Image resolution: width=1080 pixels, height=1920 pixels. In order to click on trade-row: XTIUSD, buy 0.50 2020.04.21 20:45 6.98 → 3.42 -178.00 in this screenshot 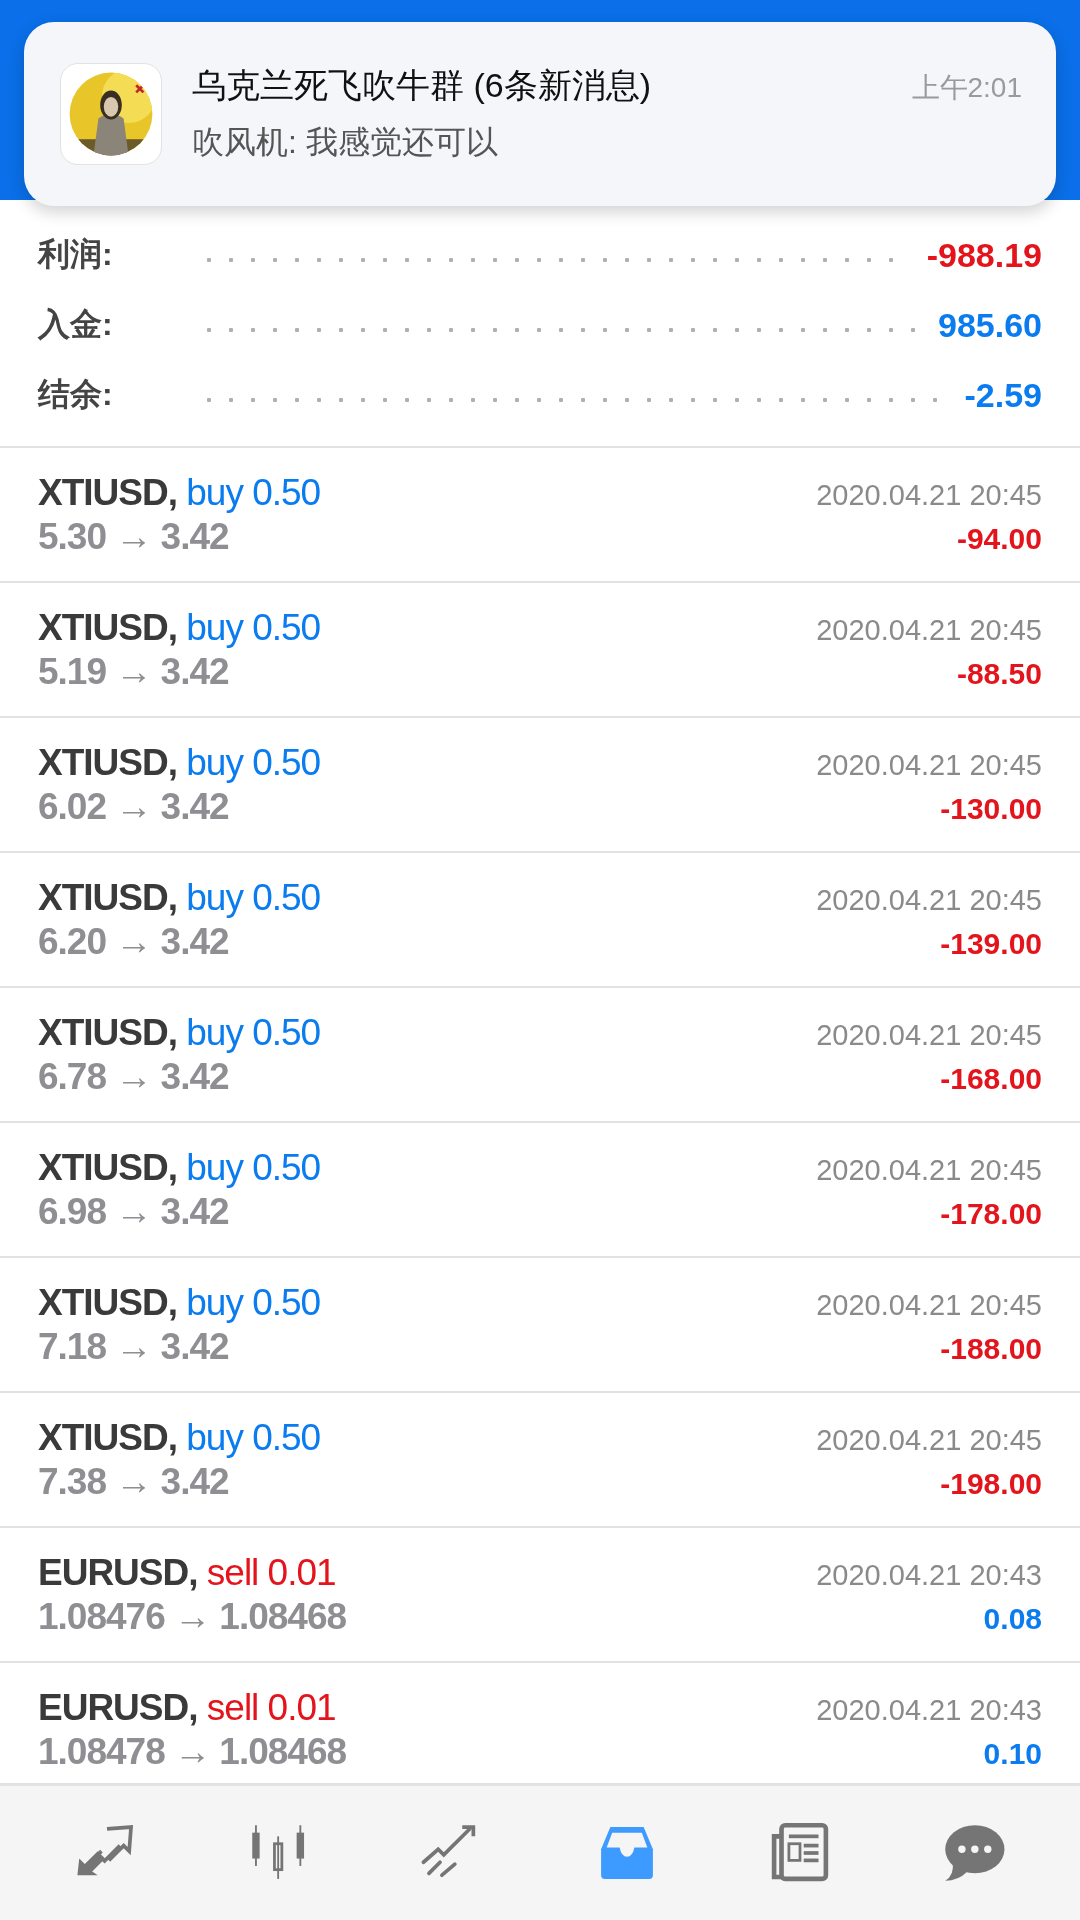, I will do `click(540, 1190)`.